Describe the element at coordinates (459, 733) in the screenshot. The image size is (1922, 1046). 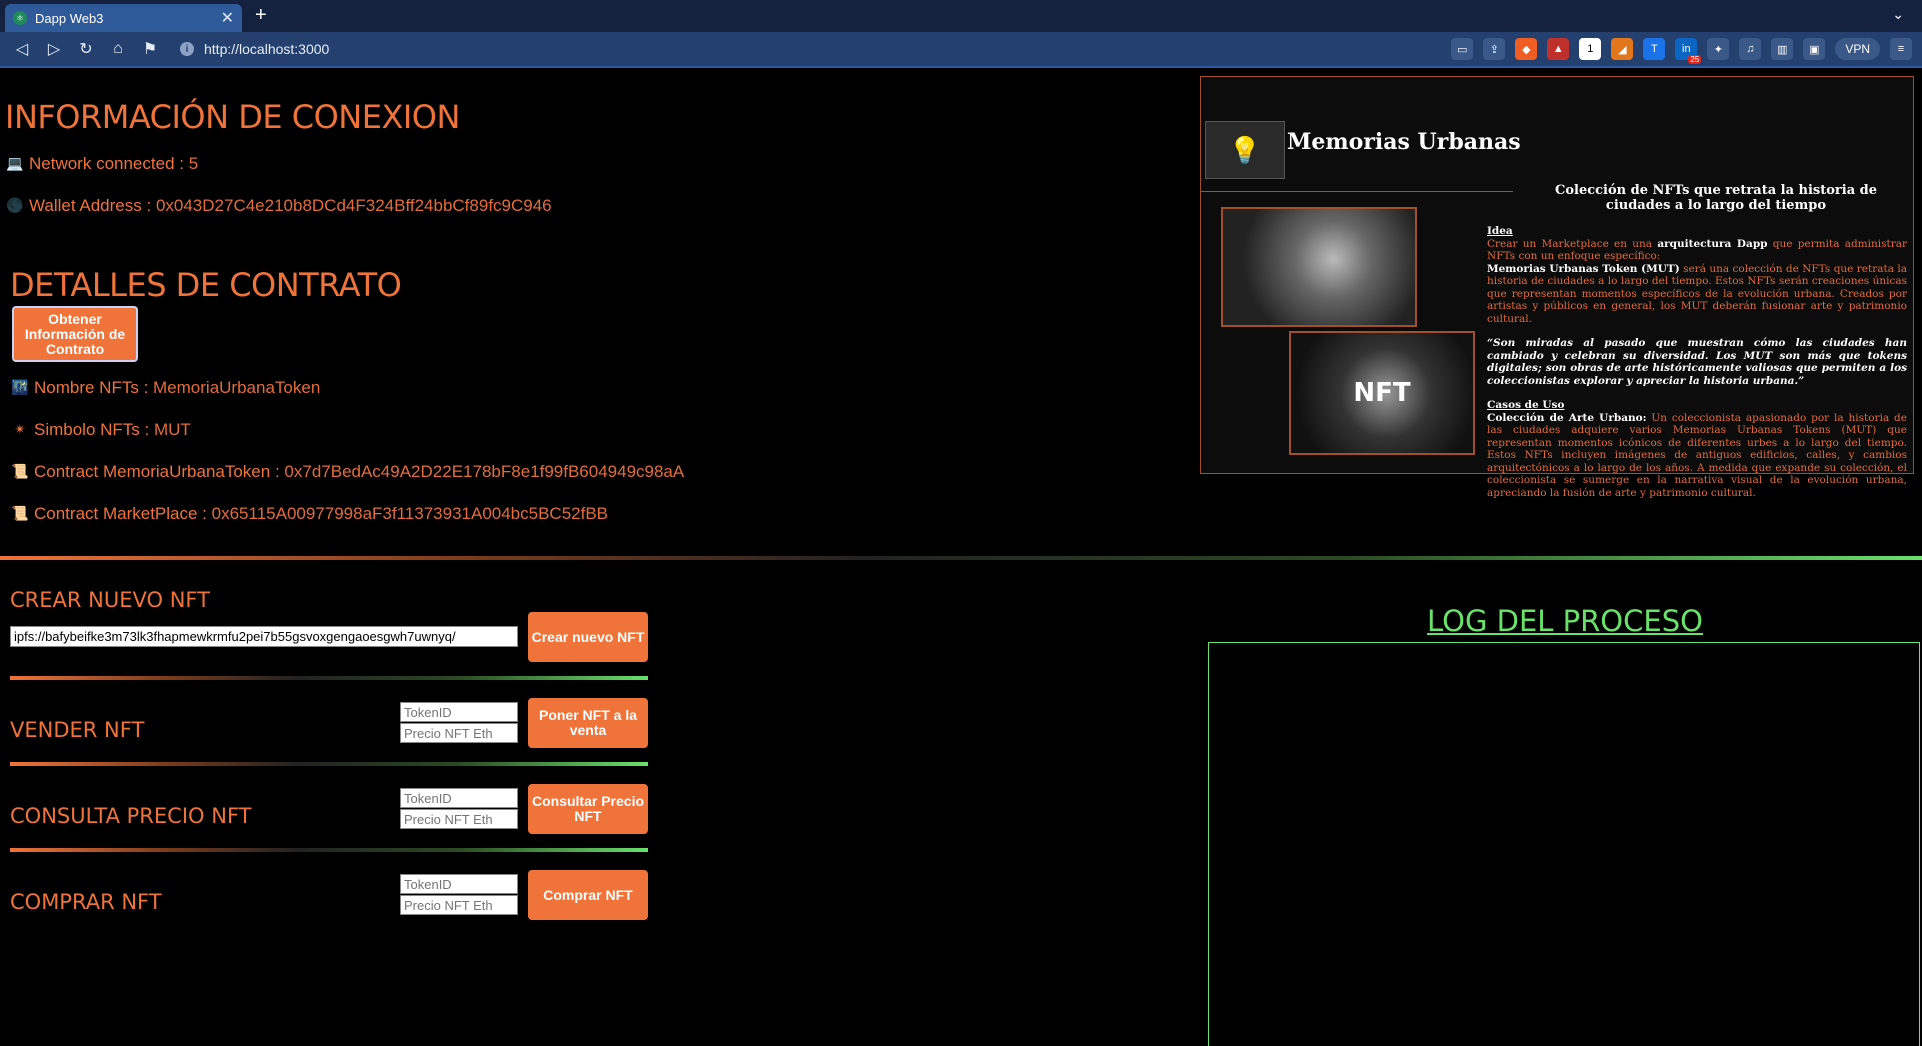
I see `sell-price-input` at that location.